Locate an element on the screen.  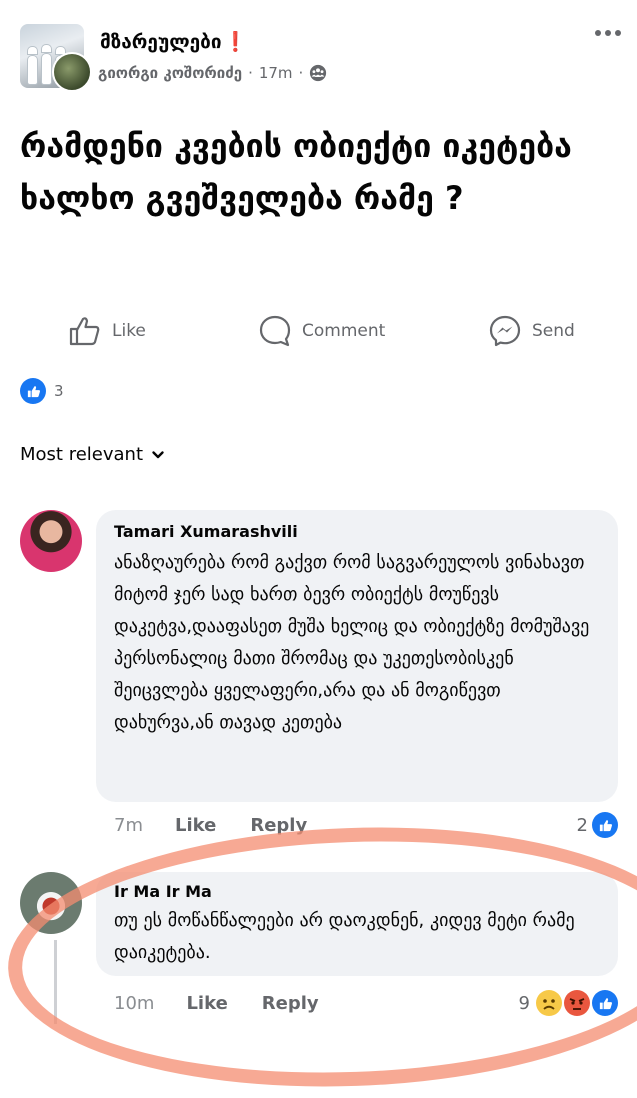
comment-reactions: 2 is located at coordinates (597, 825).